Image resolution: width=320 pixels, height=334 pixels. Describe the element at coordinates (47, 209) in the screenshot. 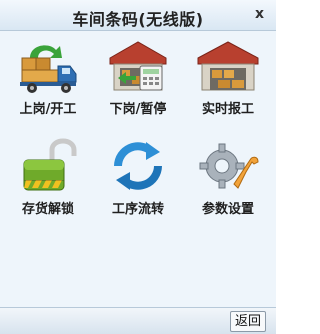

I see `menu-item-label: 存货解锁` at that location.